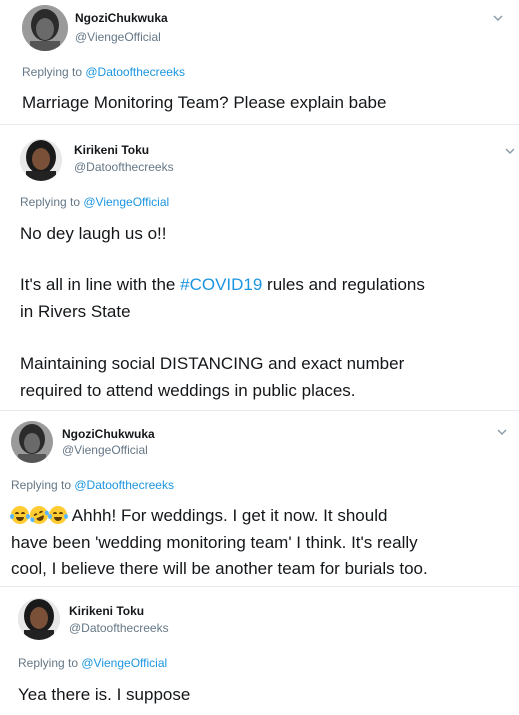 This screenshot has height=715, width=519. Describe the element at coordinates (93, 233) in the screenshot. I see `tweet-text-line: No dey laugh us o!!` at that location.